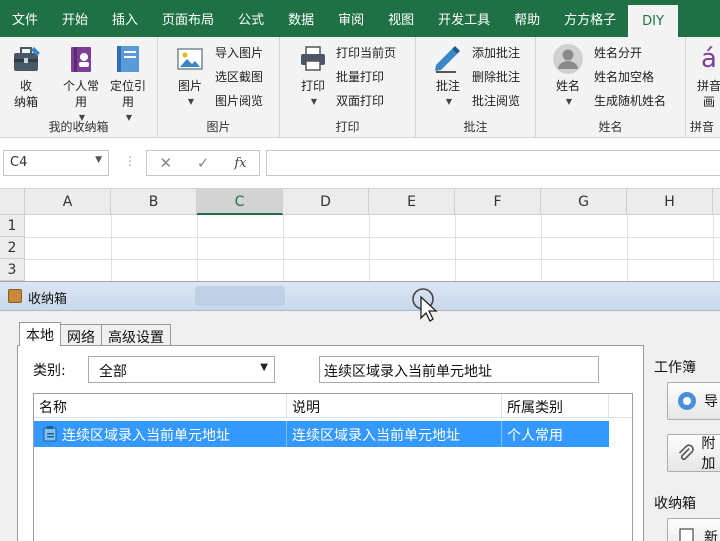 Image resolution: width=720 pixels, height=541 pixels. I want to click on dialog-title-bar: 收纳箱, so click(360, 302).